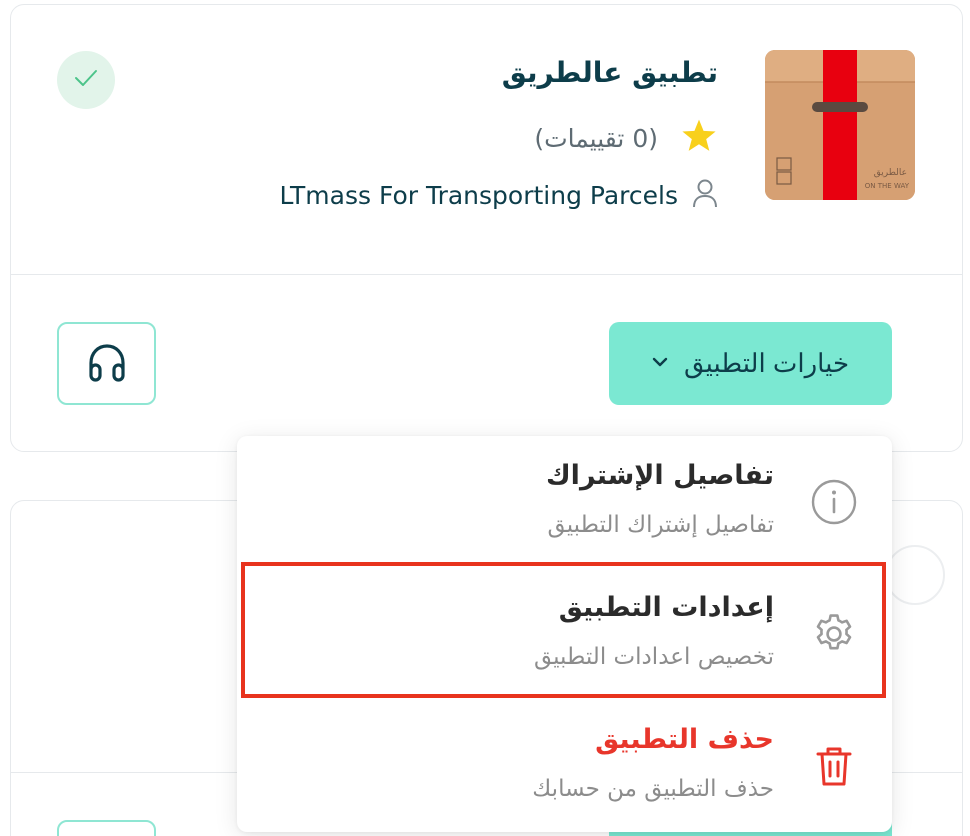  I want to click on developer-row: LTmass For Transporting Parcels, so click(499, 195).